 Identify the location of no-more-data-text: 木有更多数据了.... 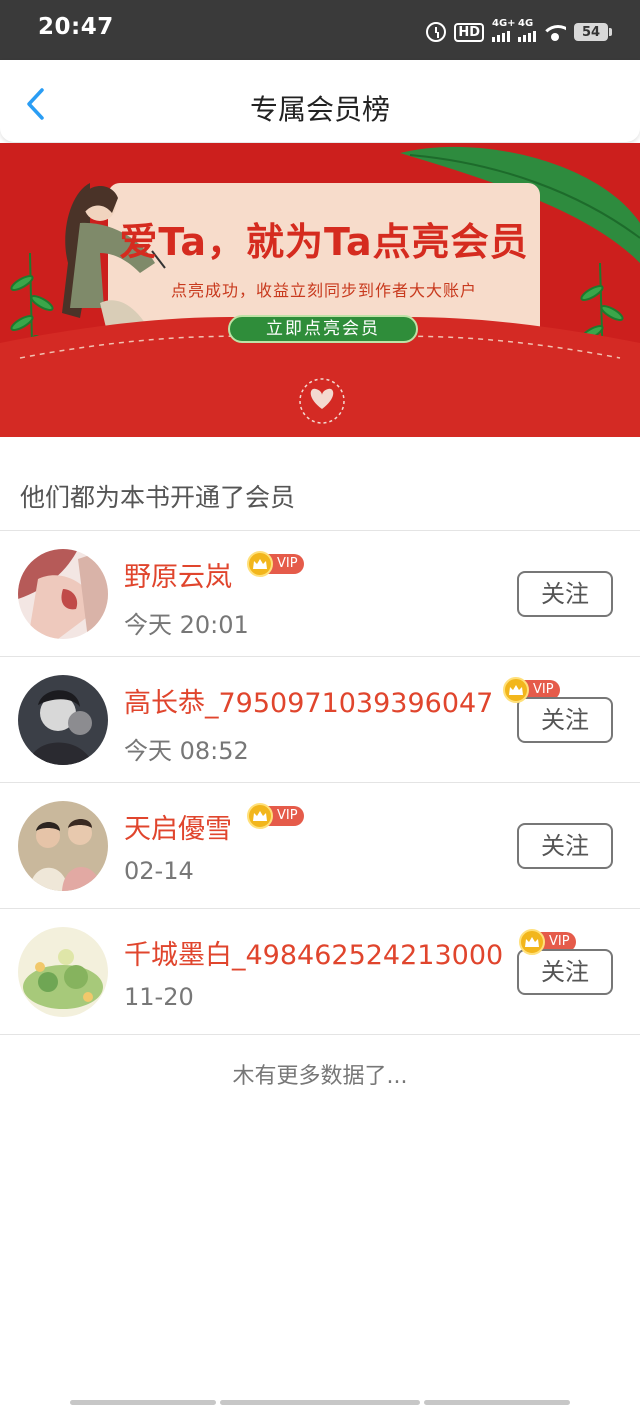
(320, 1076).